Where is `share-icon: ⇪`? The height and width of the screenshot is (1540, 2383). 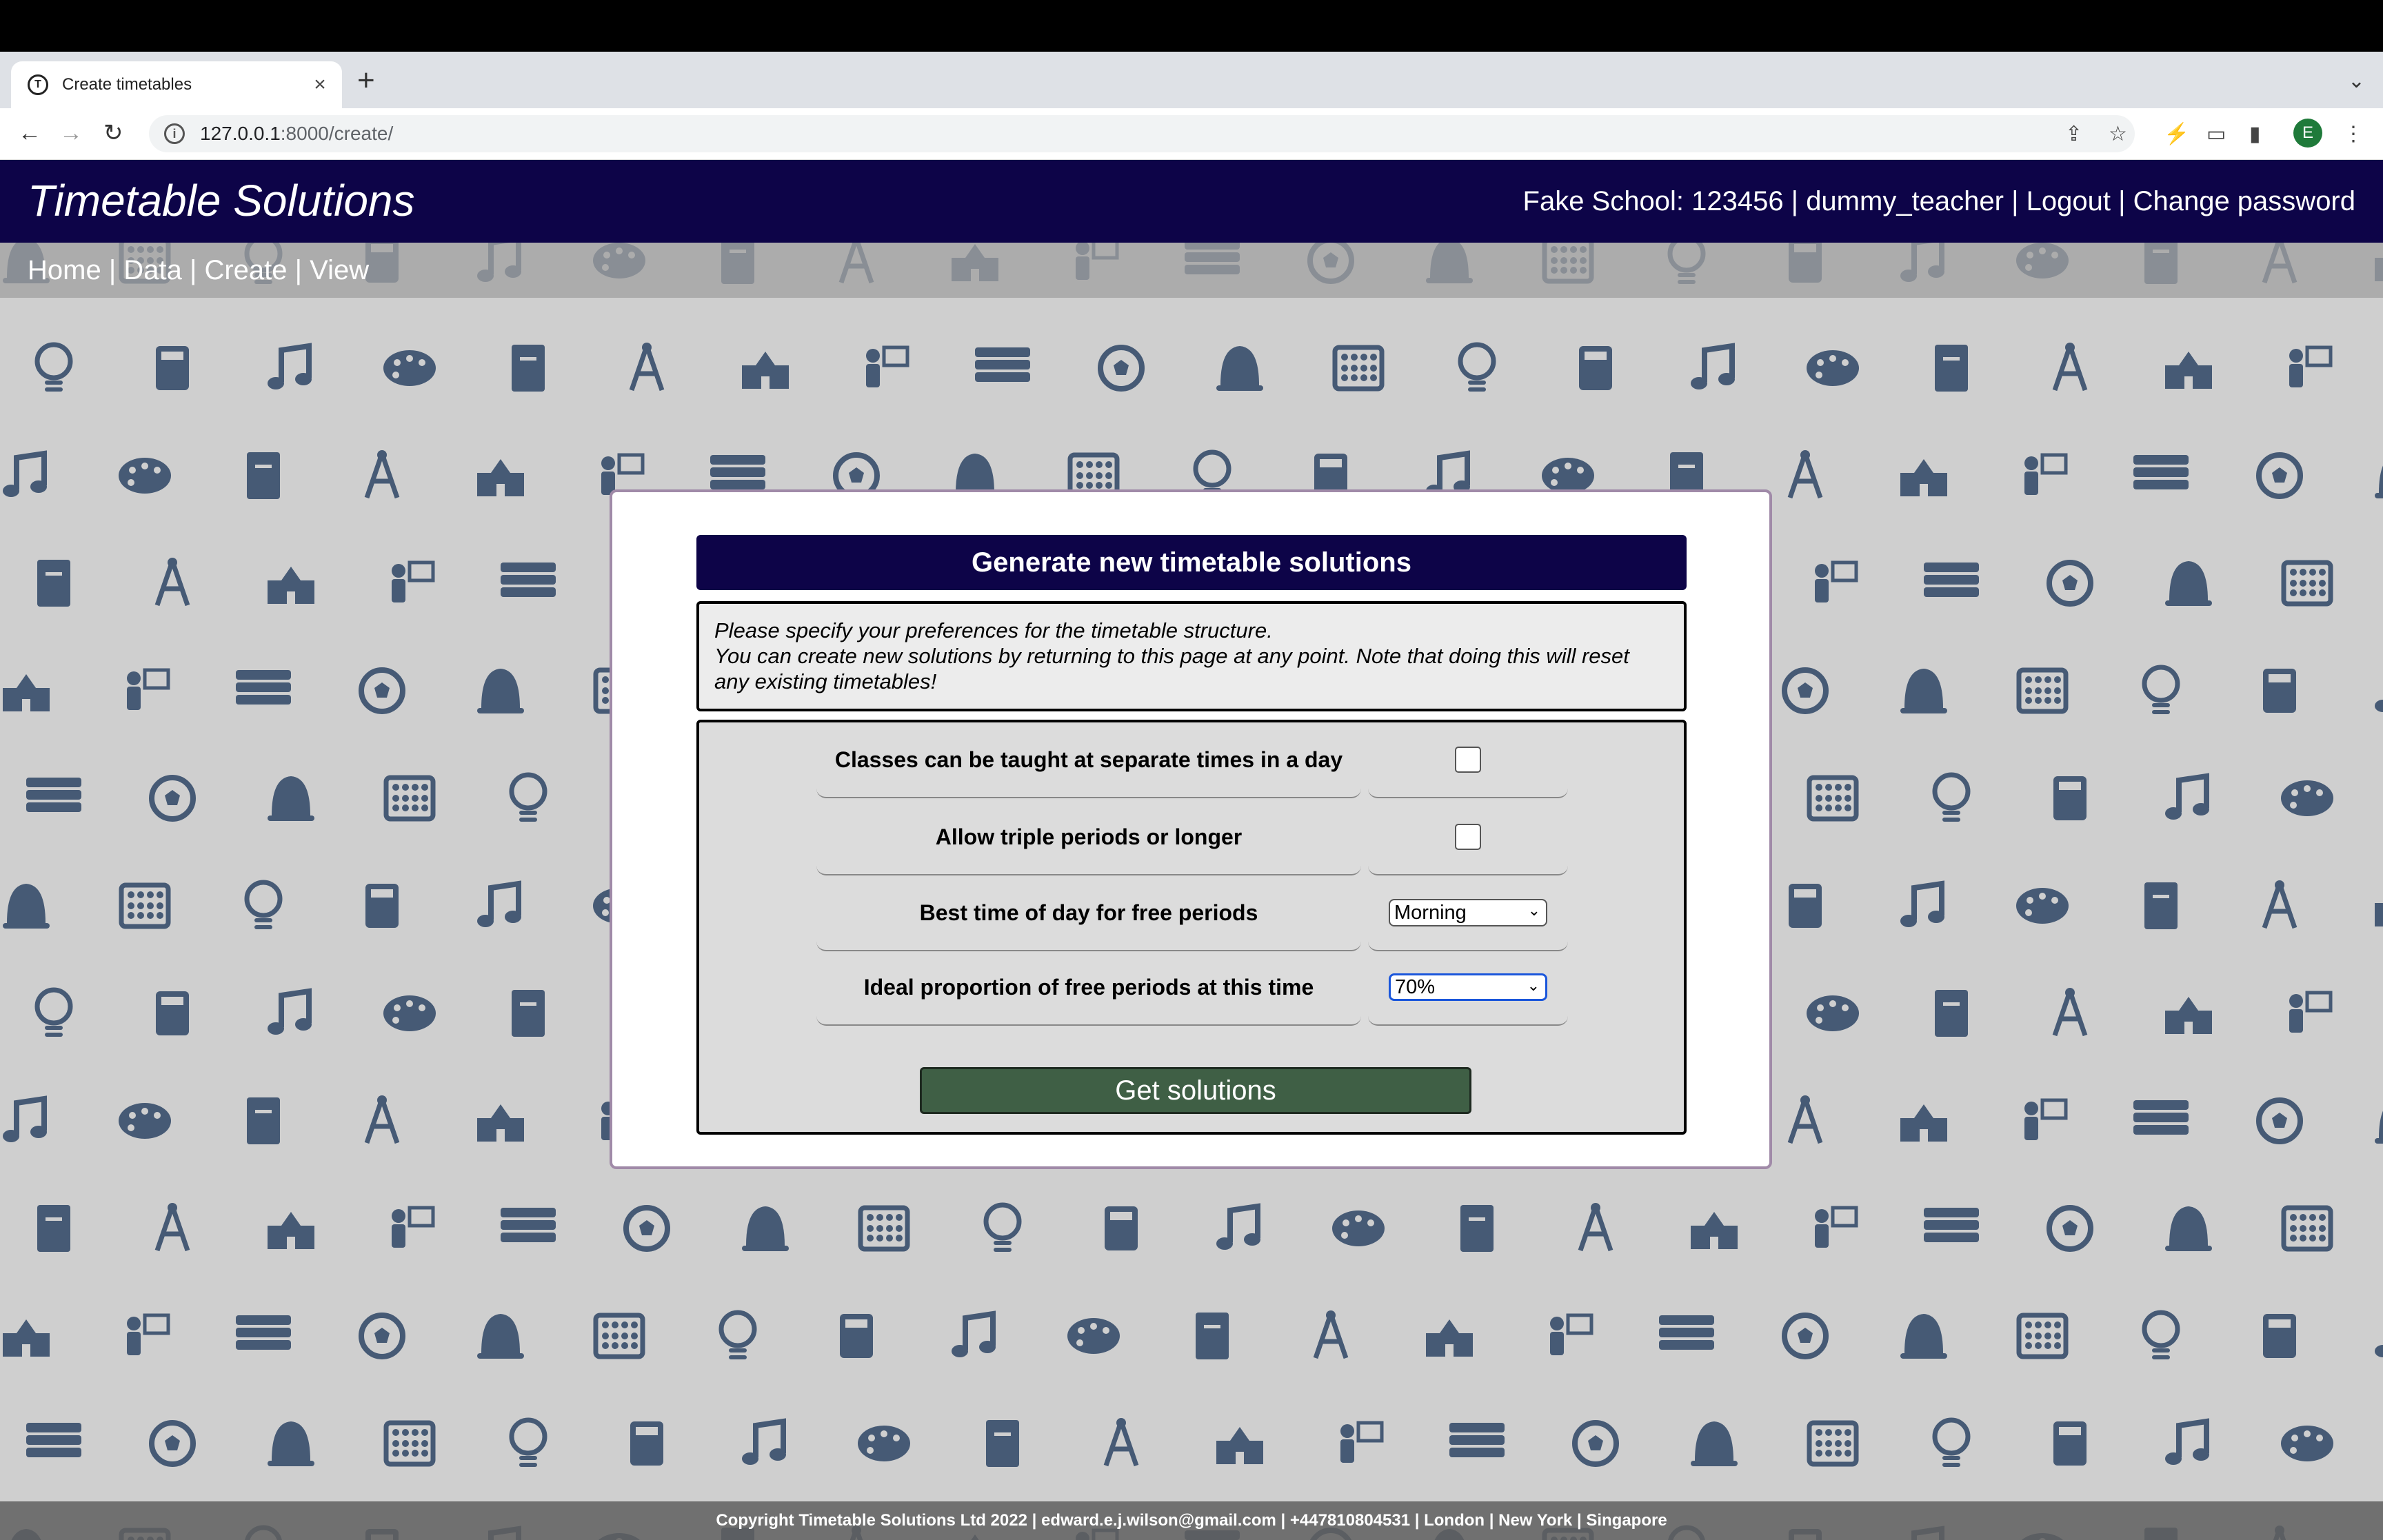 share-icon: ⇪ is located at coordinates (2073, 134).